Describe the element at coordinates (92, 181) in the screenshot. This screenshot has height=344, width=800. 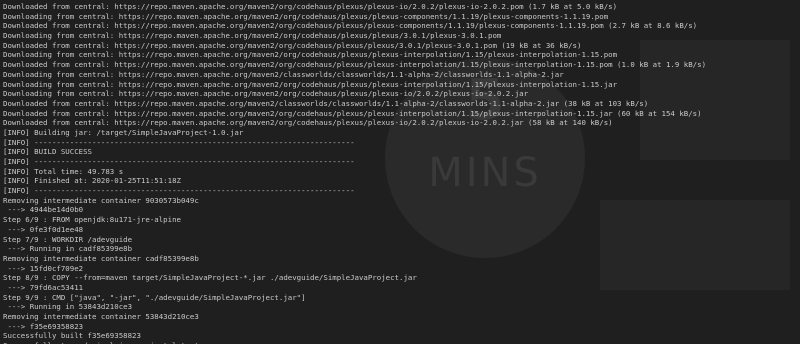
I see `terminal-line: [INFO] Finished at: 2020-01-25T11:51:18Z` at that location.